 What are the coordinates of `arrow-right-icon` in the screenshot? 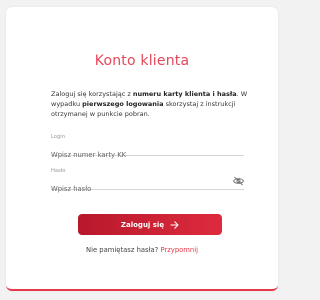 It's located at (174, 224).